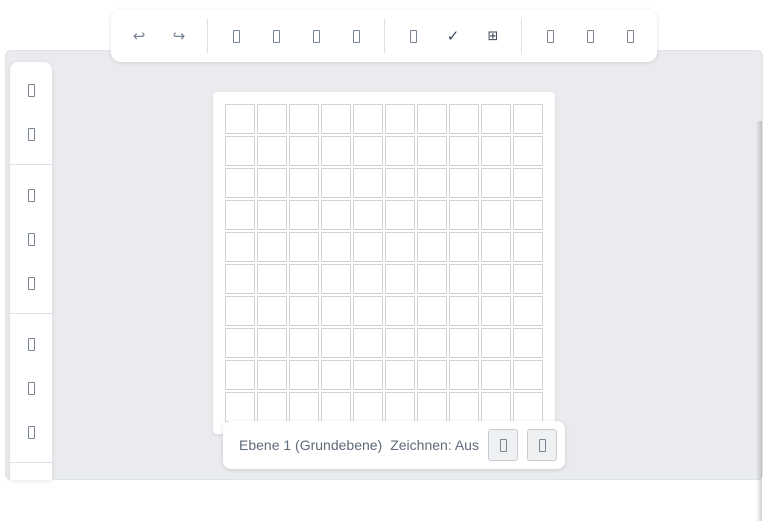  I want to click on grid-toggle-button: ⊞, so click(493, 36).